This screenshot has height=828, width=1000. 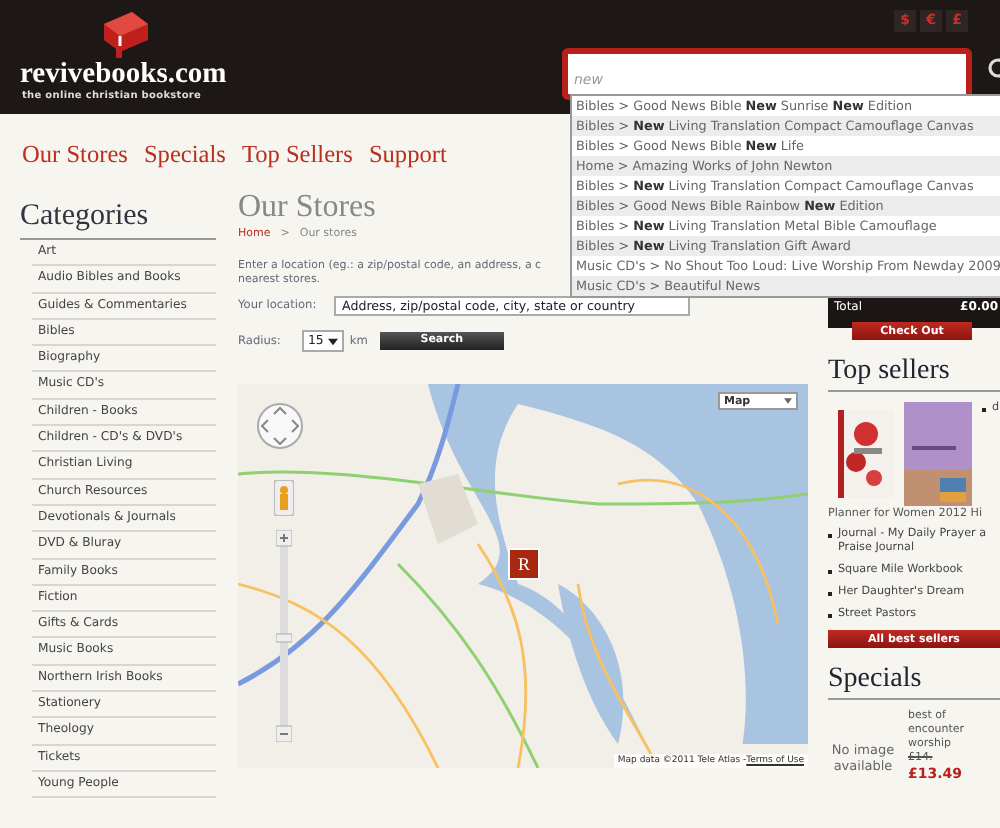 What do you see at coordinates (75, 159) in the screenshot?
I see `nav-link: Our Stores` at bounding box center [75, 159].